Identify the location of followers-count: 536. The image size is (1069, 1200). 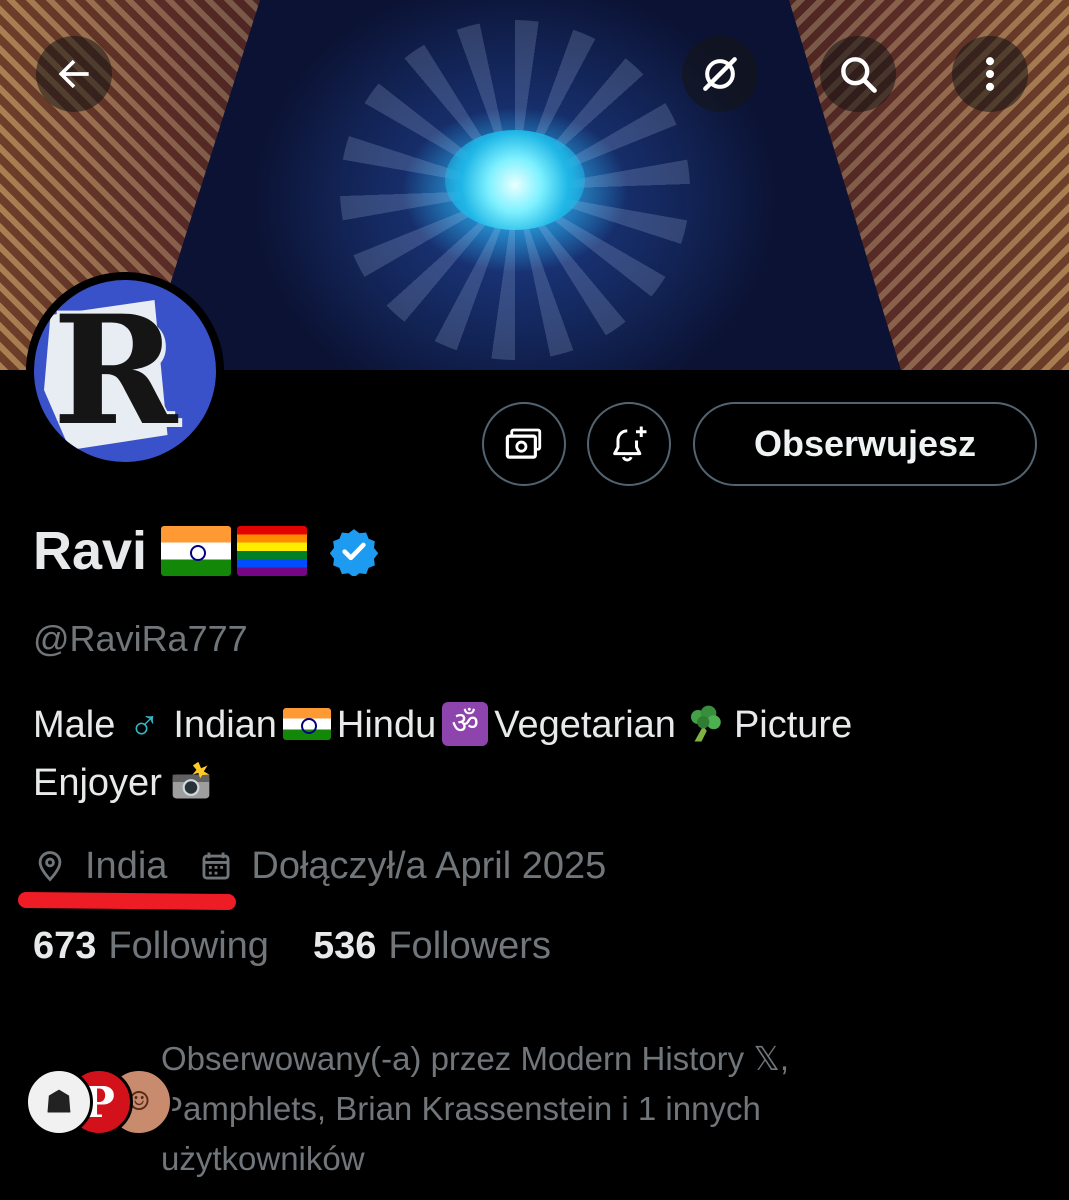
(344, 946).